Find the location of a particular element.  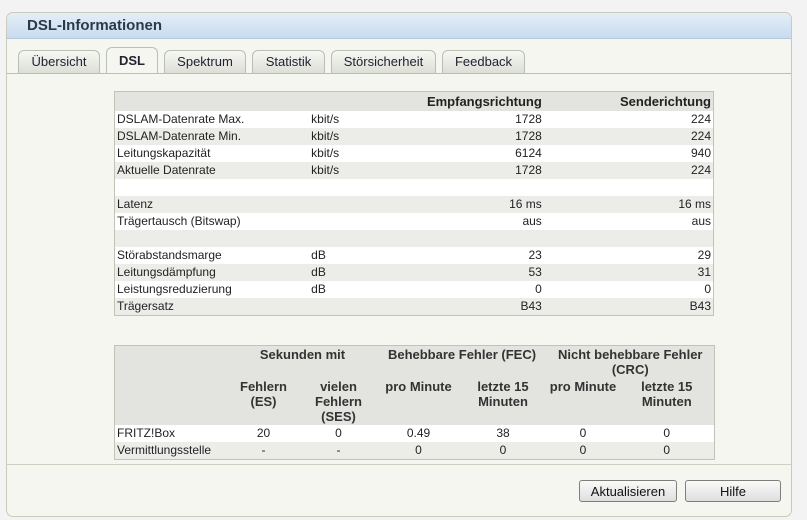

tab-statistik: Statistik is located at coordinates (288, 61).